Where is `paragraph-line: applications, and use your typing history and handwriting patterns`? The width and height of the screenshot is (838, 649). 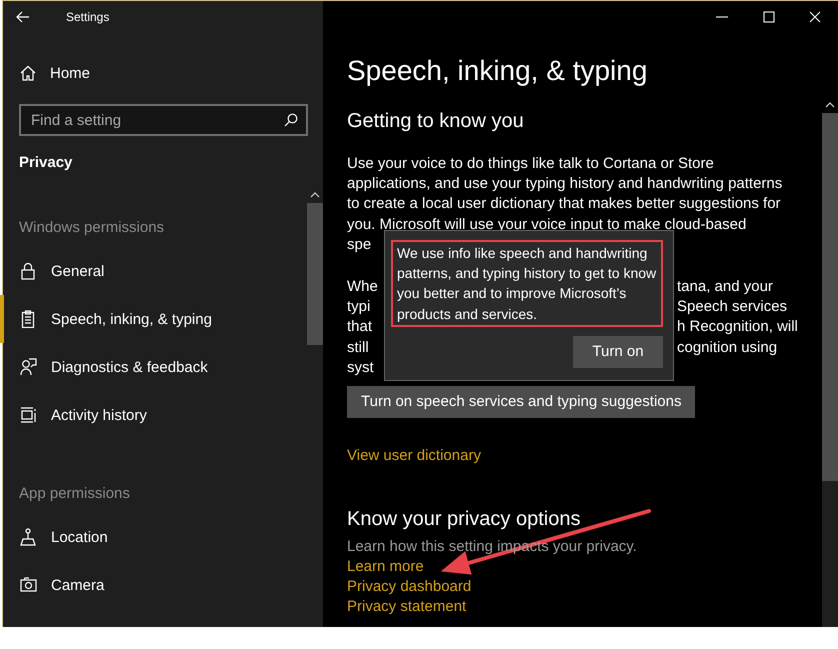 paragraph-line: applications, and use your typing history and handwriting patterns is located at coordinates (564, 184).